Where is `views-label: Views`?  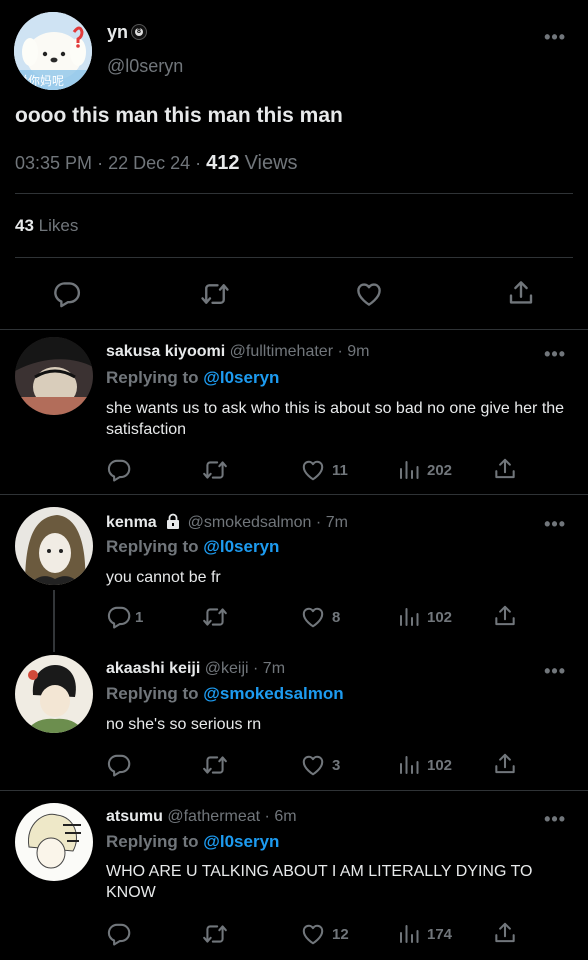
views-label: Views is located at coordinates (271, 163).